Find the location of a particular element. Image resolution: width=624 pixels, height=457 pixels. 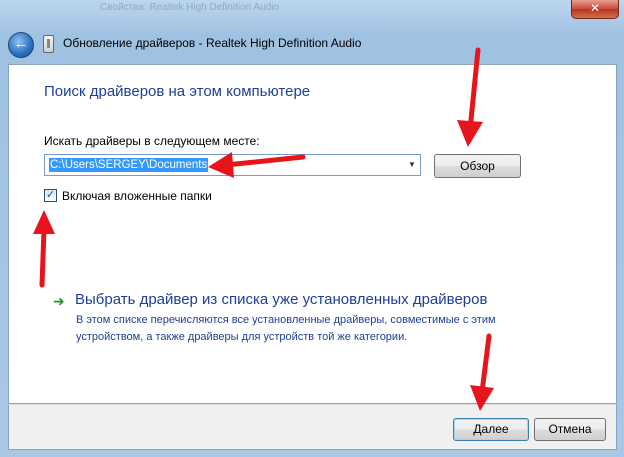

arrow-to-browse is located at coordinates (474, 90).